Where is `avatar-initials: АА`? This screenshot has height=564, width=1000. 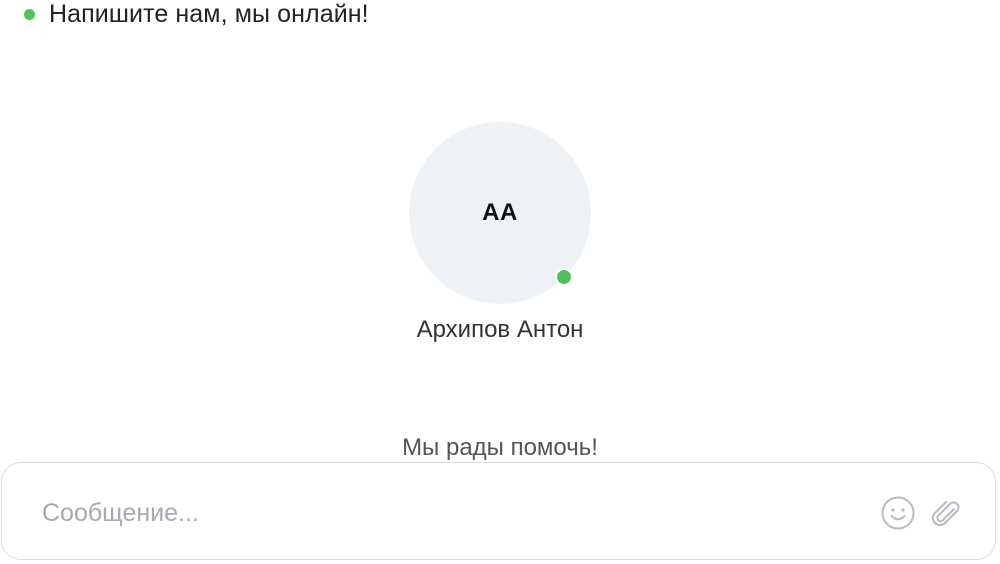 avatar-initials: АА is located at coordinates (500, 212).